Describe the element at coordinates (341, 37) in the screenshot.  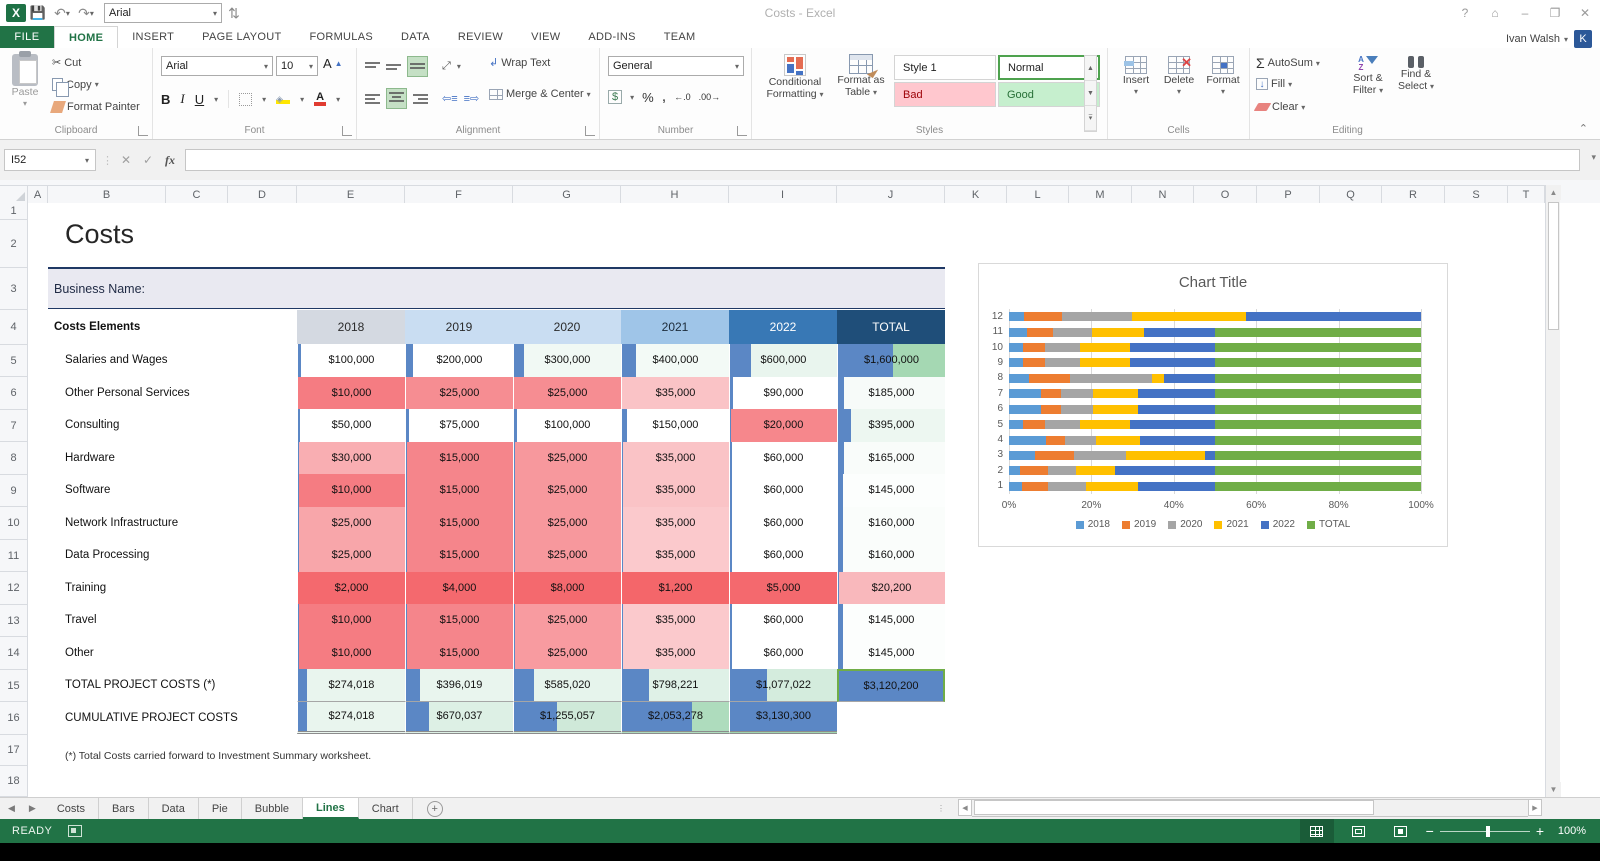
I see `tab-formulas: FORMULAS` at that location.